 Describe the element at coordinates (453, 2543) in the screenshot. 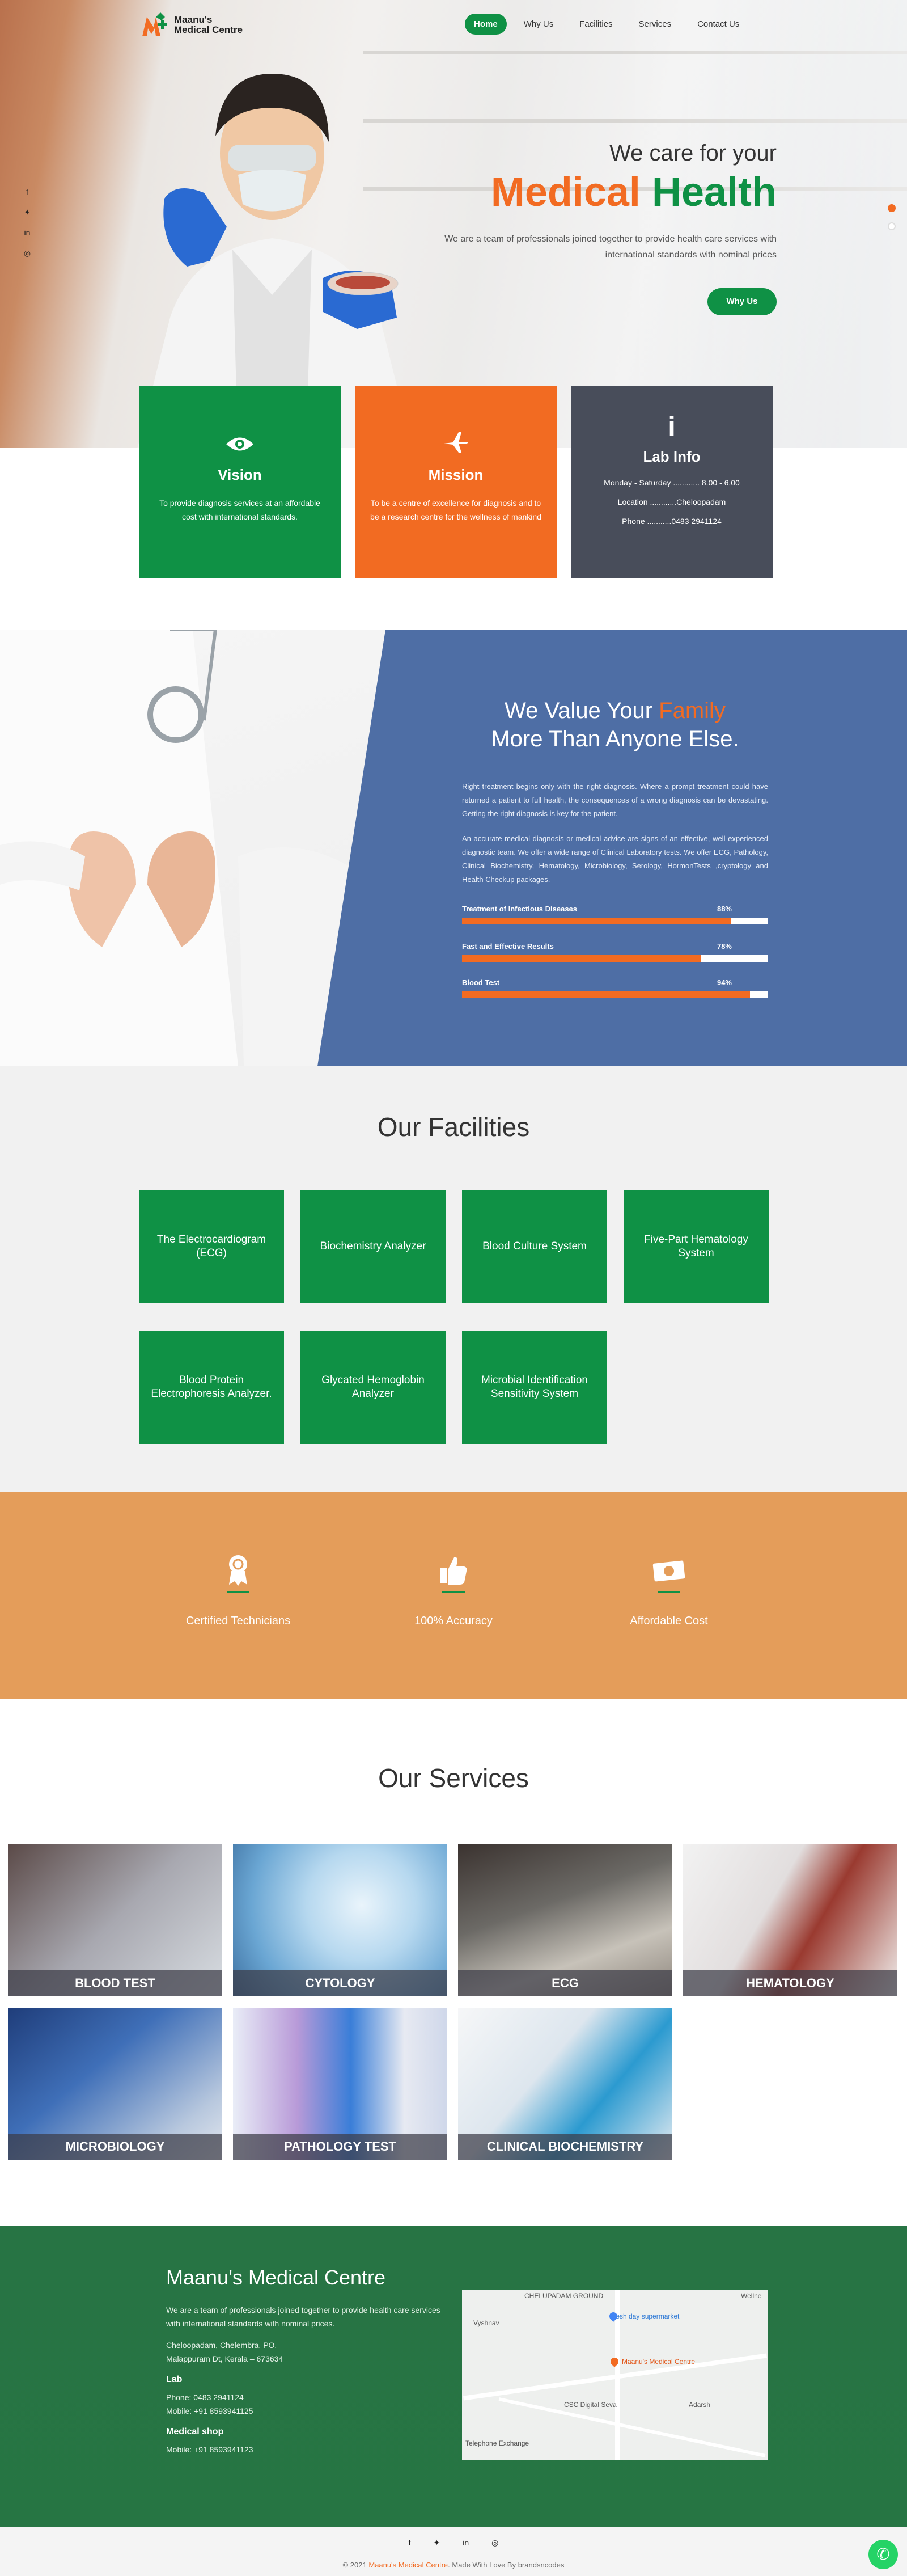

I see `footer-social: f ✦ in ◎` at that location.